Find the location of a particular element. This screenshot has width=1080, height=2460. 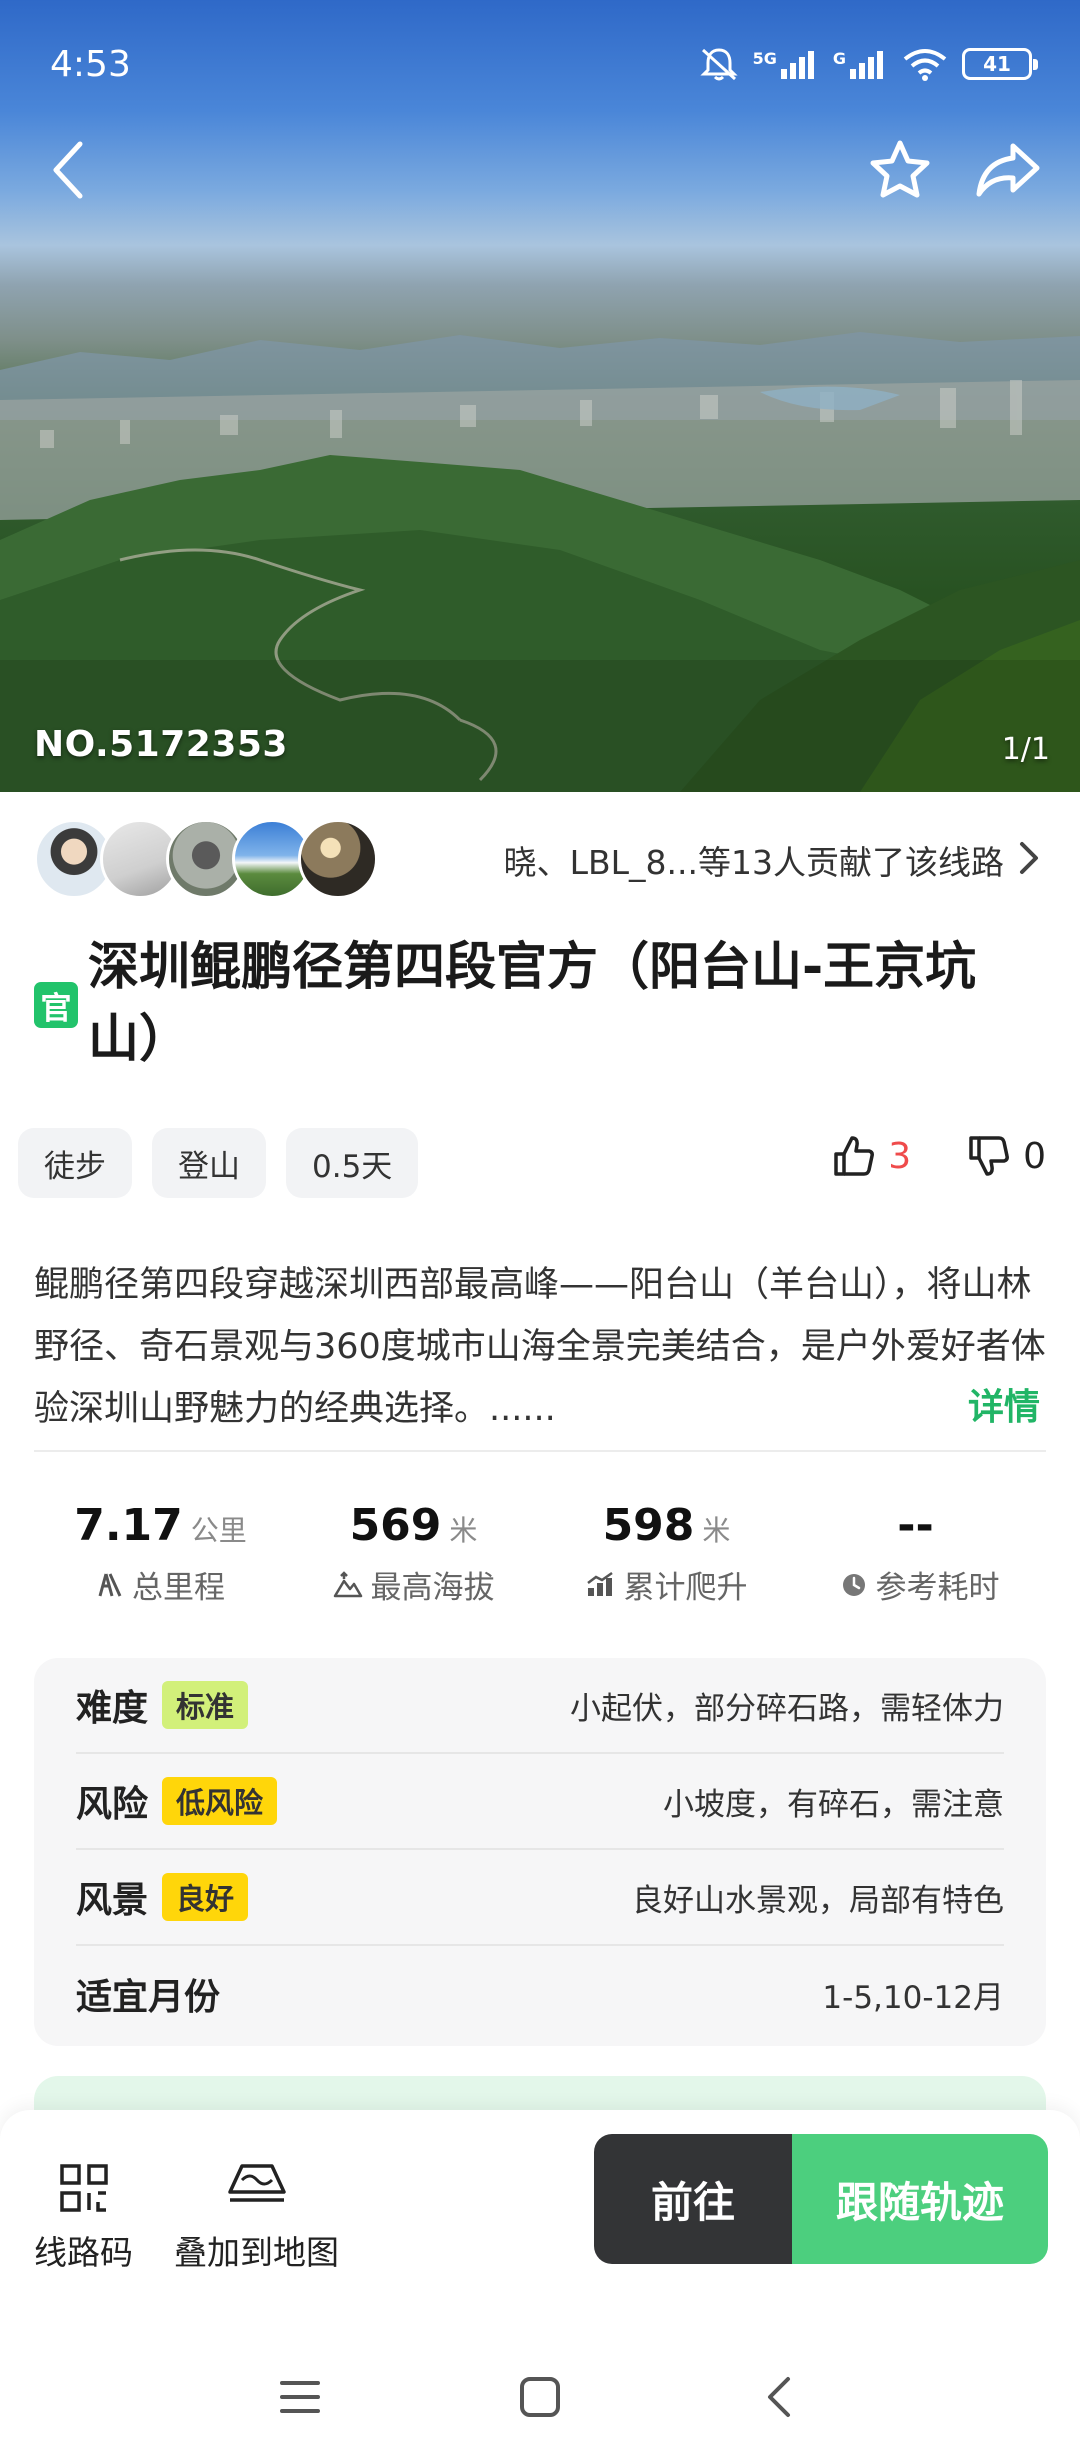

battery-level: 41 is located at coordinates (997, 64).